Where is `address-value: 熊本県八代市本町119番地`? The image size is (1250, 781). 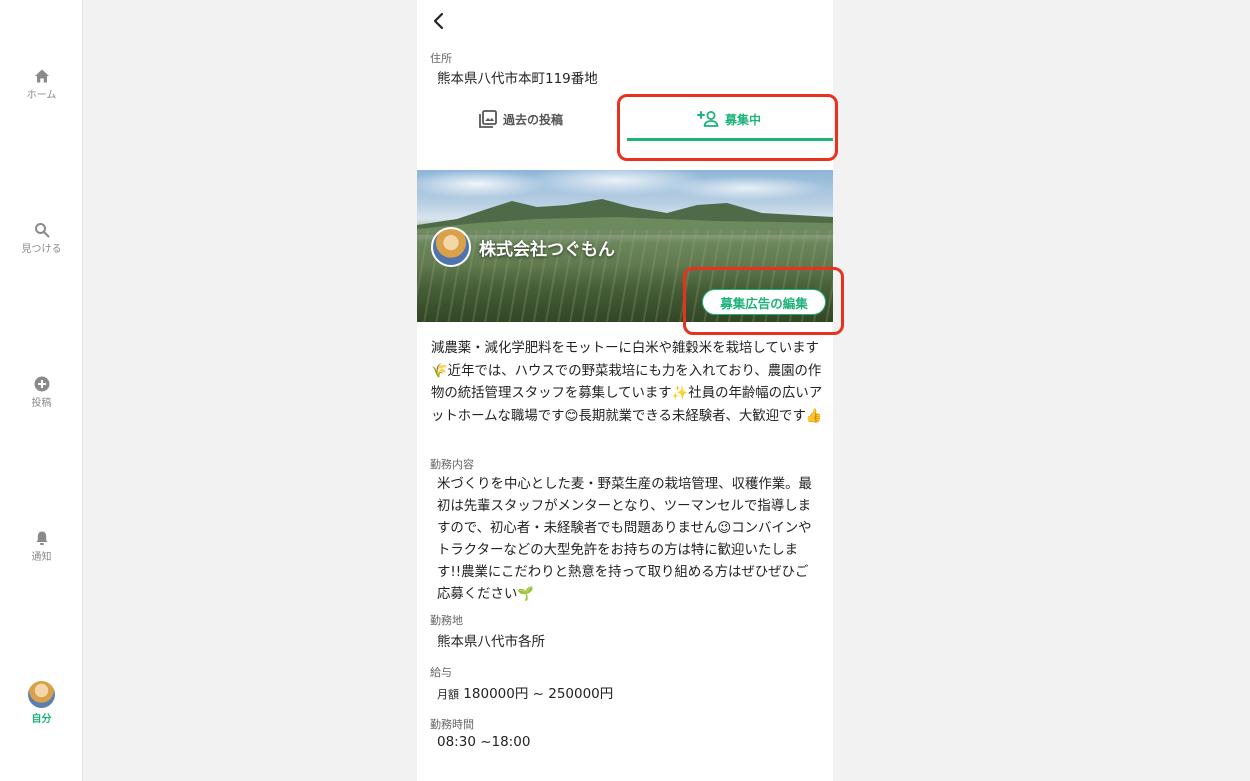
address-value: 熊本県八代市本町119番地 is located at coordinates (517, 79).